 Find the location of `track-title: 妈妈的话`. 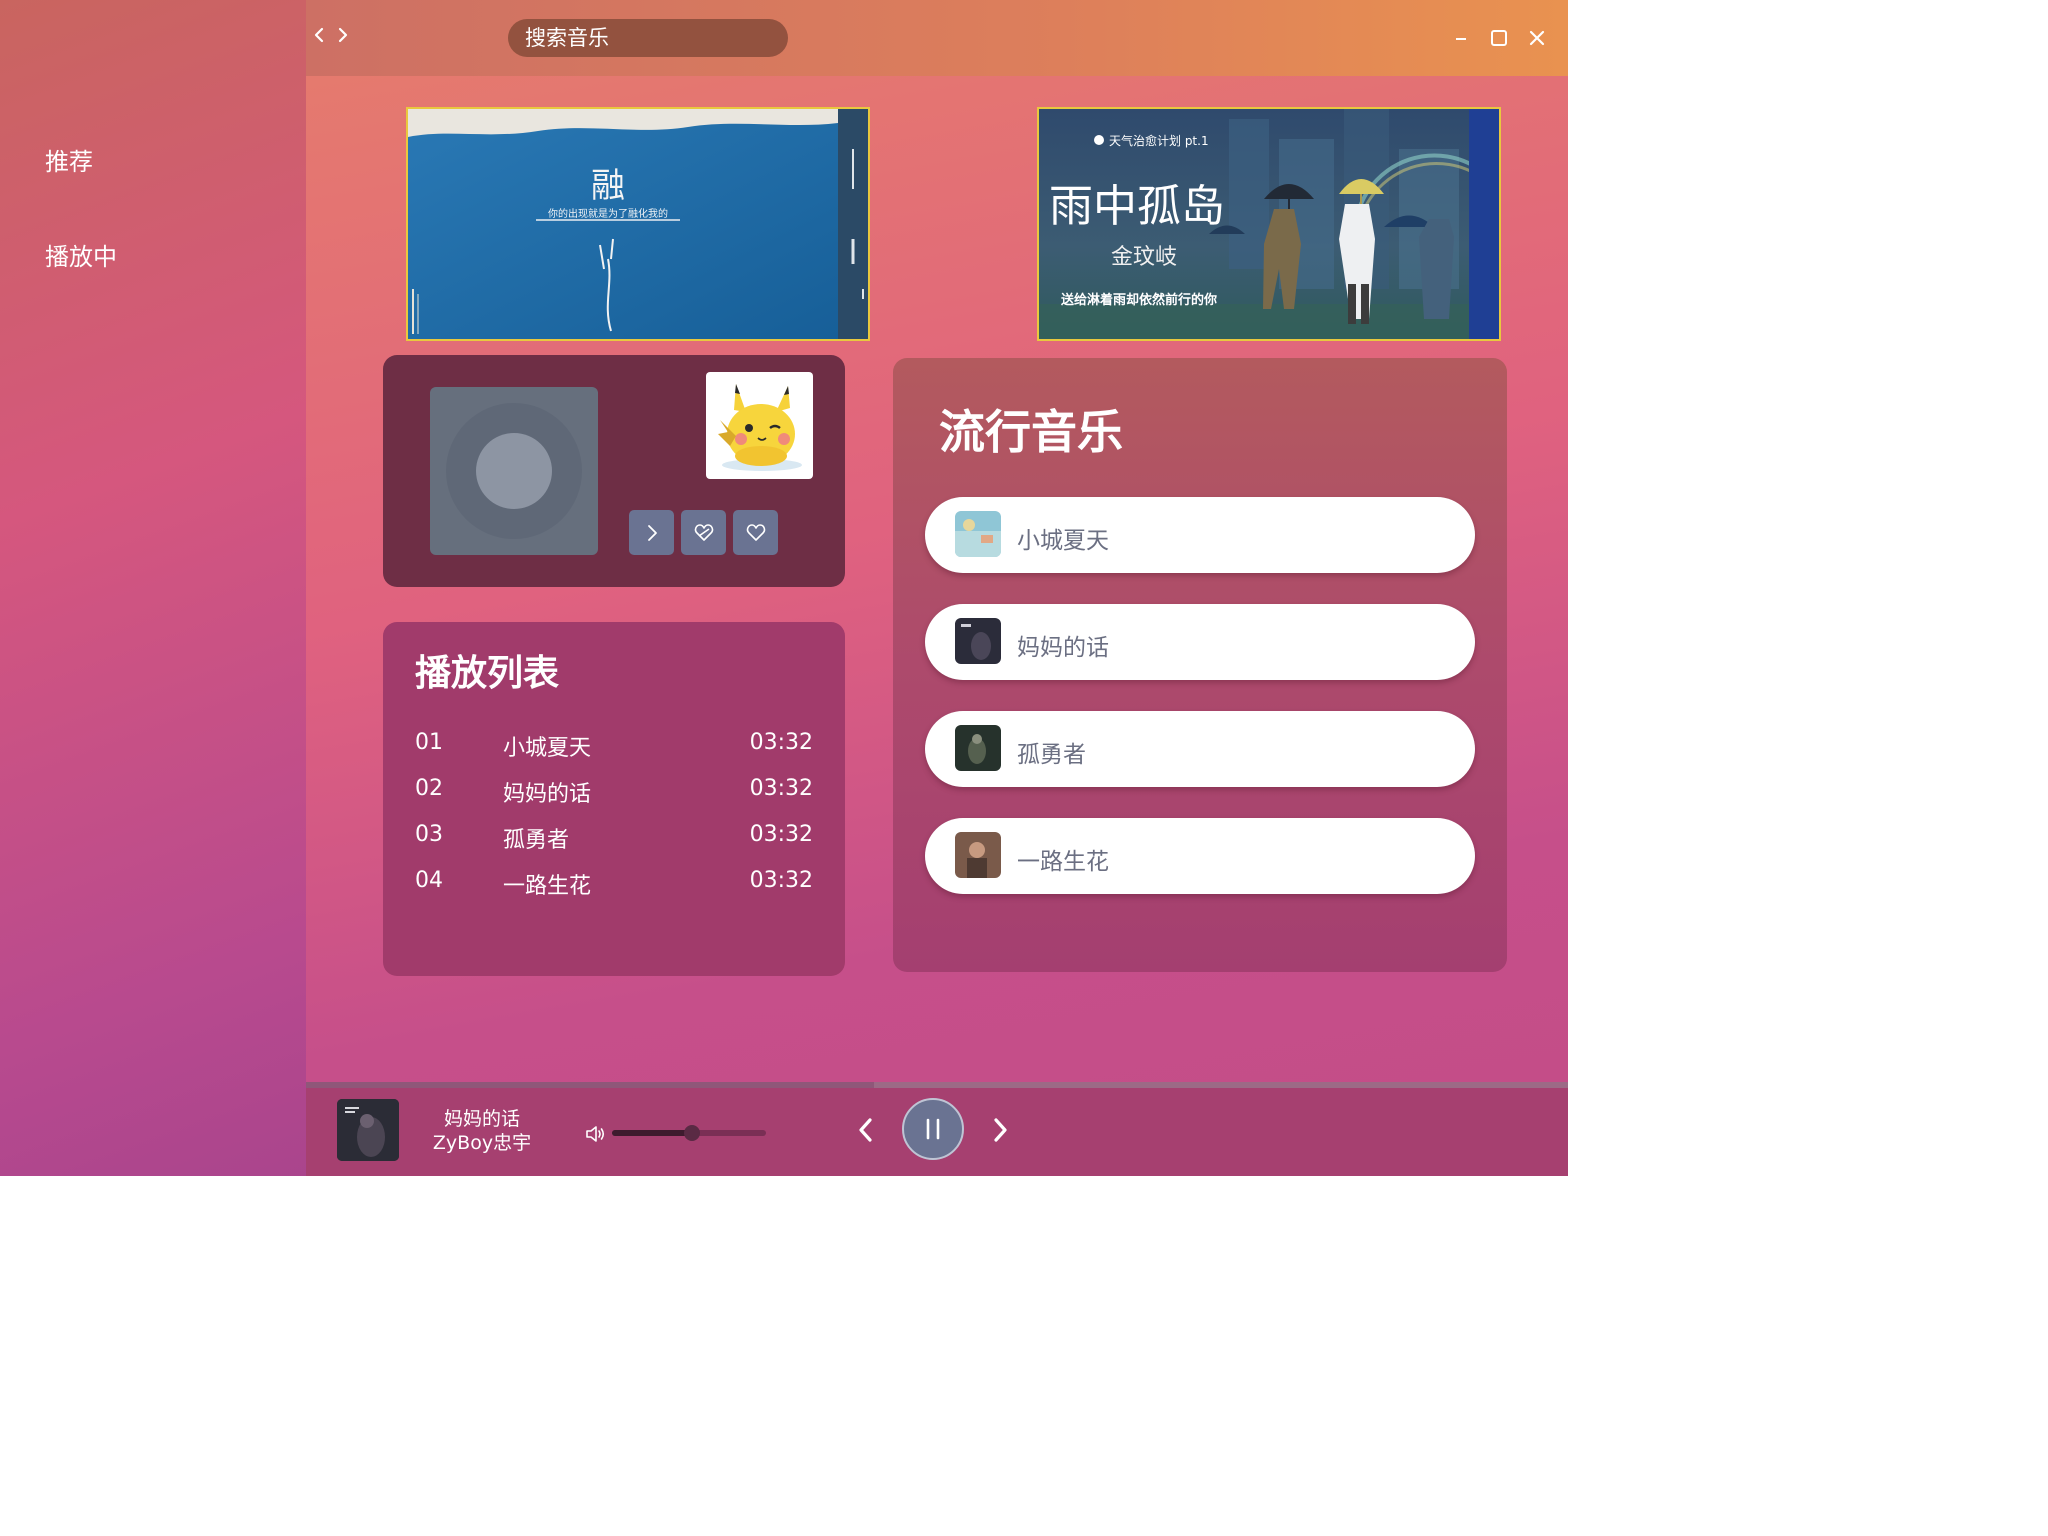

track-title: 妈妈的话 is located at coordinates (547, 794).